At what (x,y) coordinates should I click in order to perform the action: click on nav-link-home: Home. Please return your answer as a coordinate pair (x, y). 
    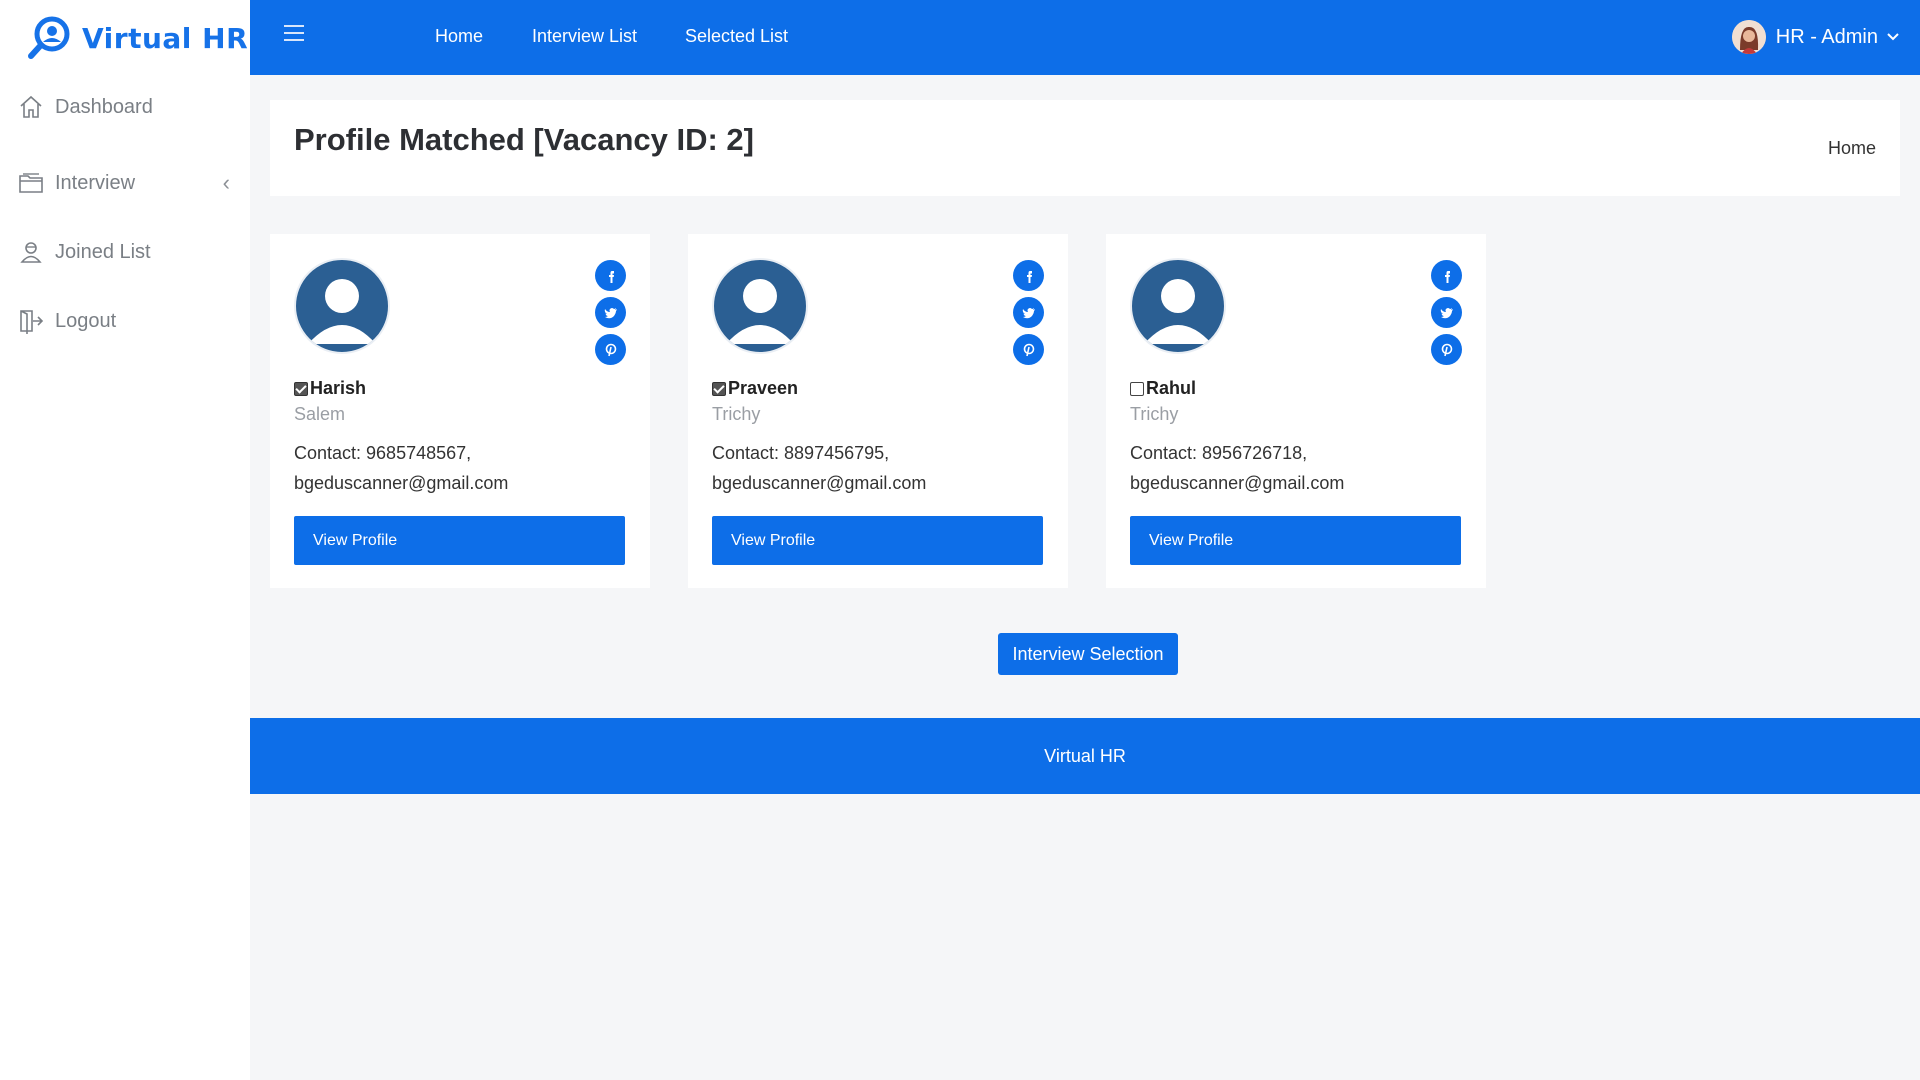
    Looking at the image, I should click on (459, 36).